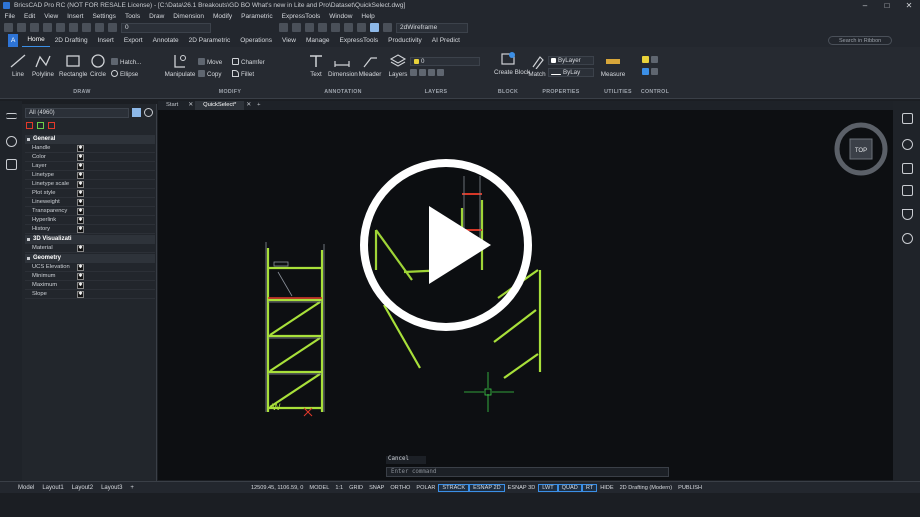 The image size is (920, 517). Describe the element at coordinates (454, 487) in the screenshot. I see `status-strack: STRACK` at that location.